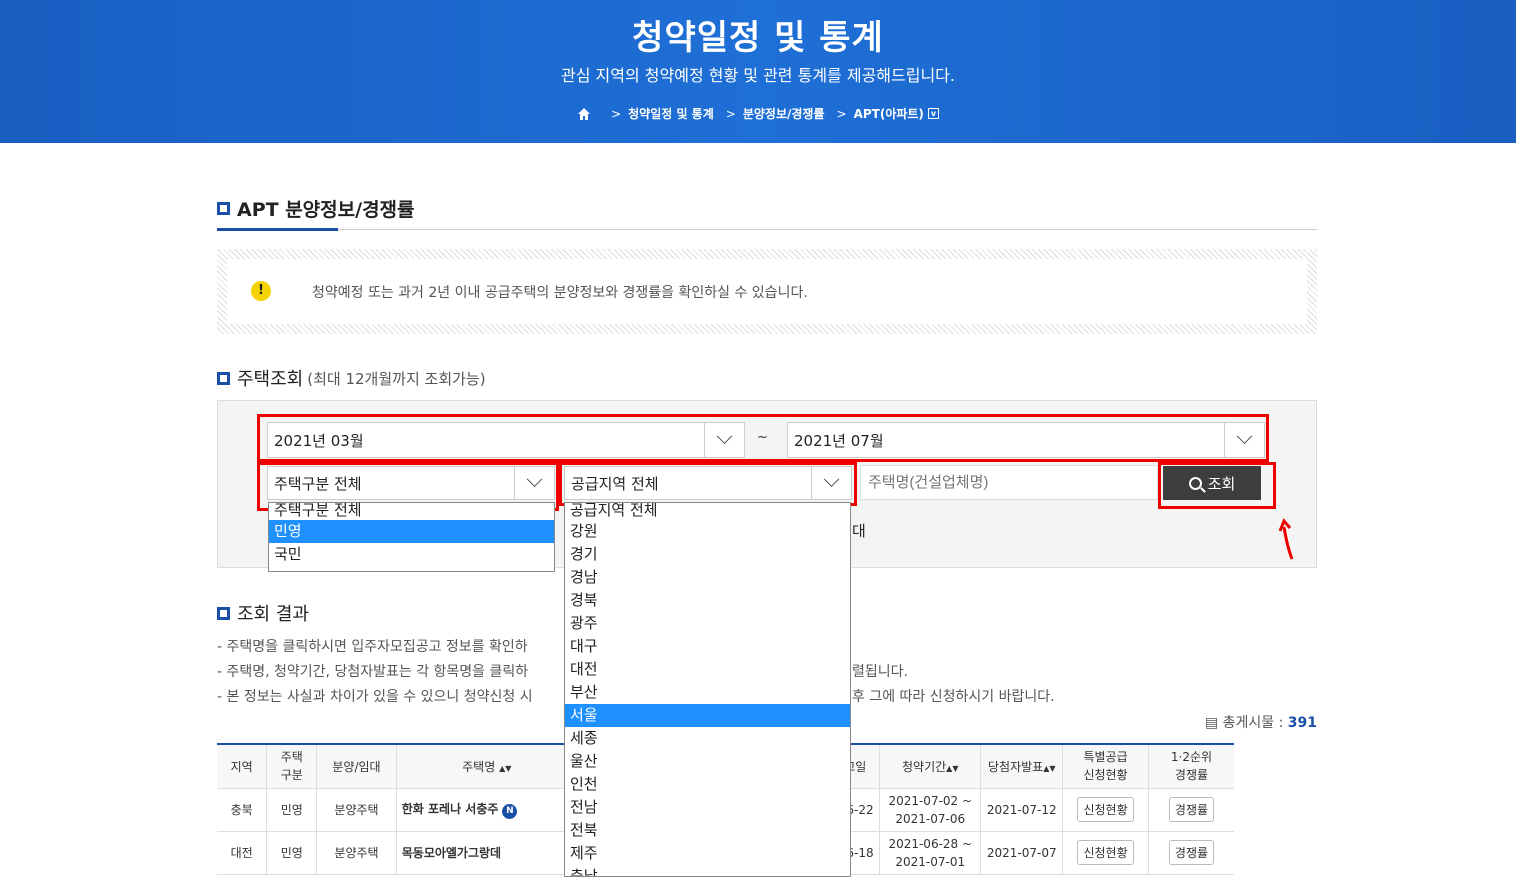 This screenshot has height=877, width=1516. I want to click on cell-region: 대전, so click(242, 853).